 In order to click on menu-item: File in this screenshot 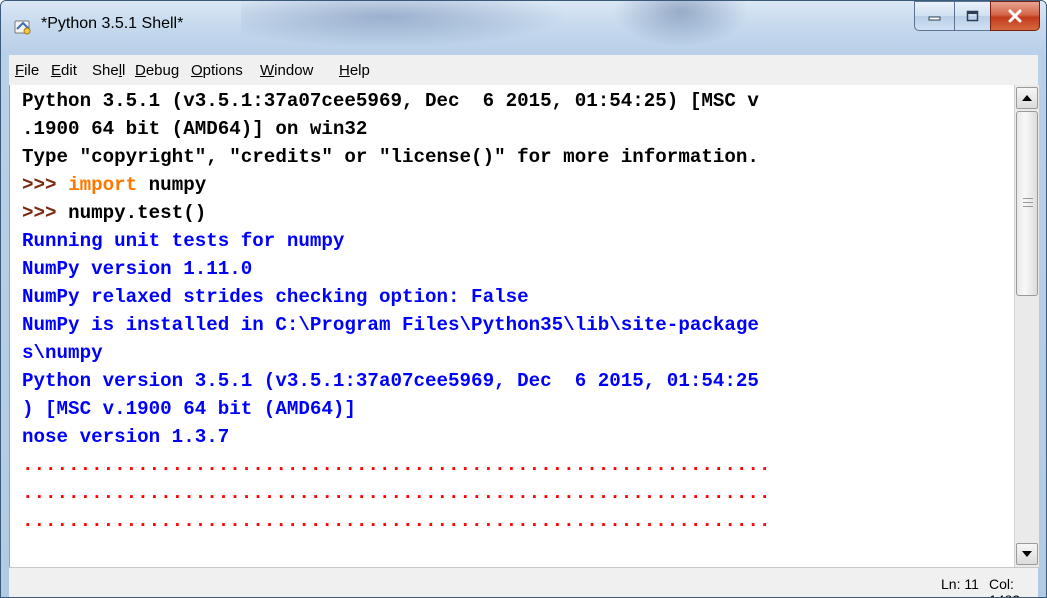, I will do `click(27, 70)`.